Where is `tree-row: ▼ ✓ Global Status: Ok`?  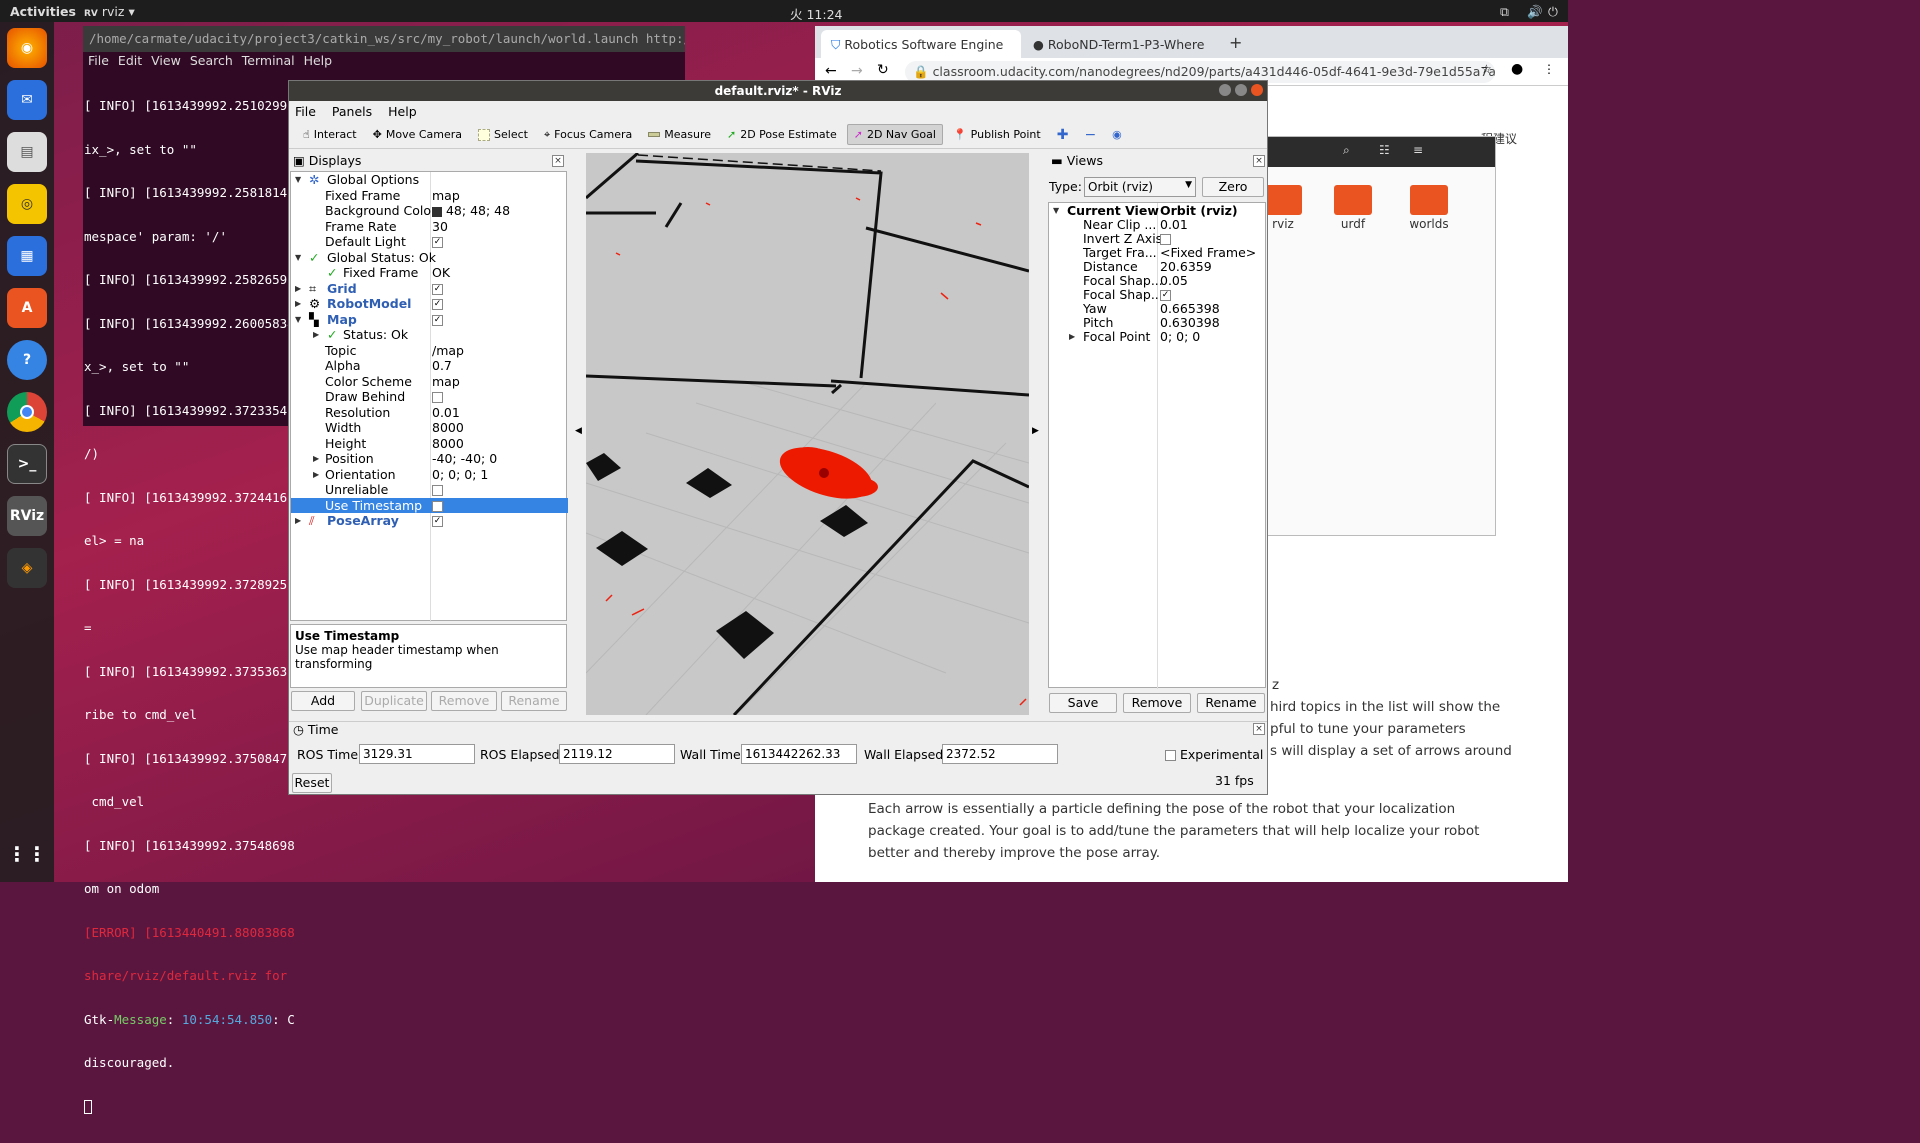
tree-row: ▼ ✓ Global Status: Ok is located at coordinates (429, 258).